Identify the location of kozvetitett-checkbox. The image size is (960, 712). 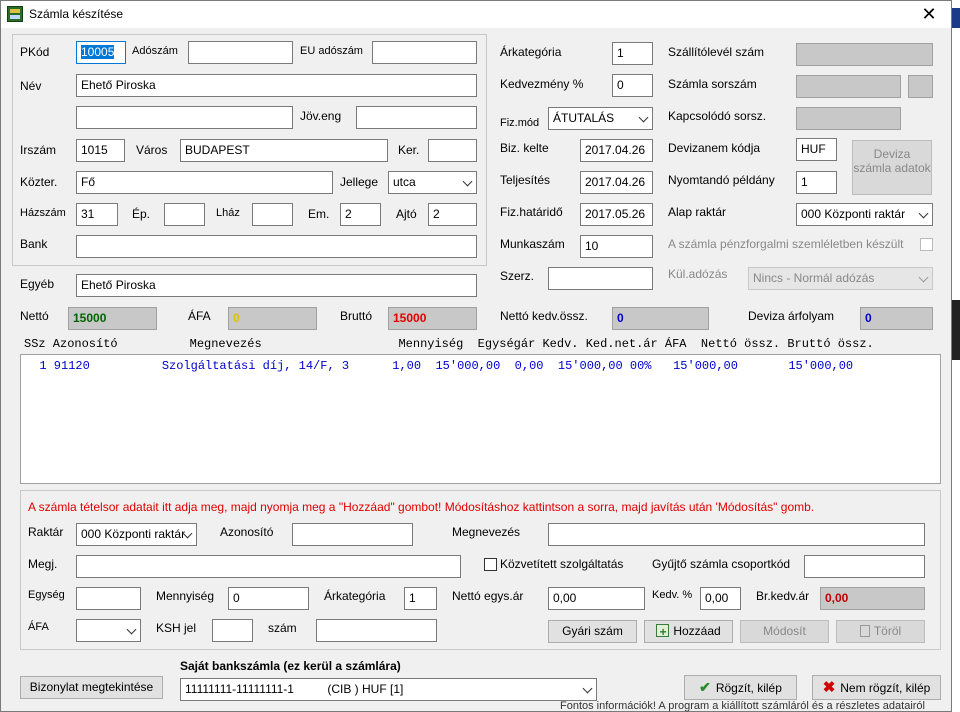
(490, 564).